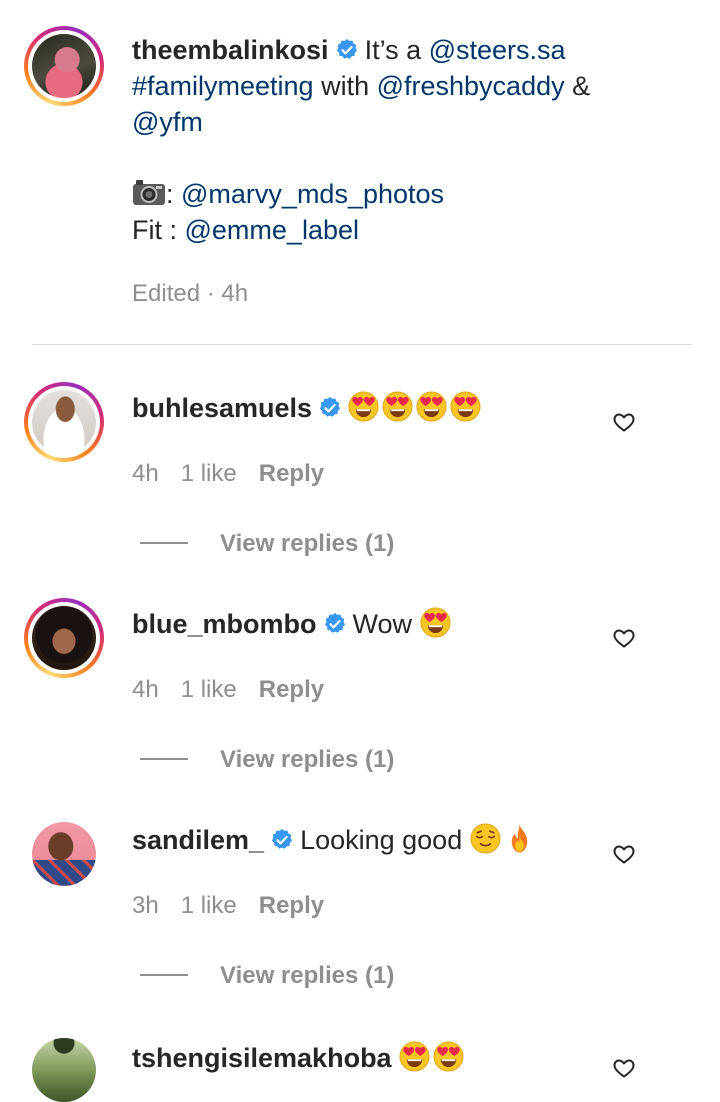 This screenshot has width=720, height=1102. What do you see at coordinates (312, 194) in the screenshot?
I see `mention-link: @marvy_mds_photos` at bounding box center [312, 194].